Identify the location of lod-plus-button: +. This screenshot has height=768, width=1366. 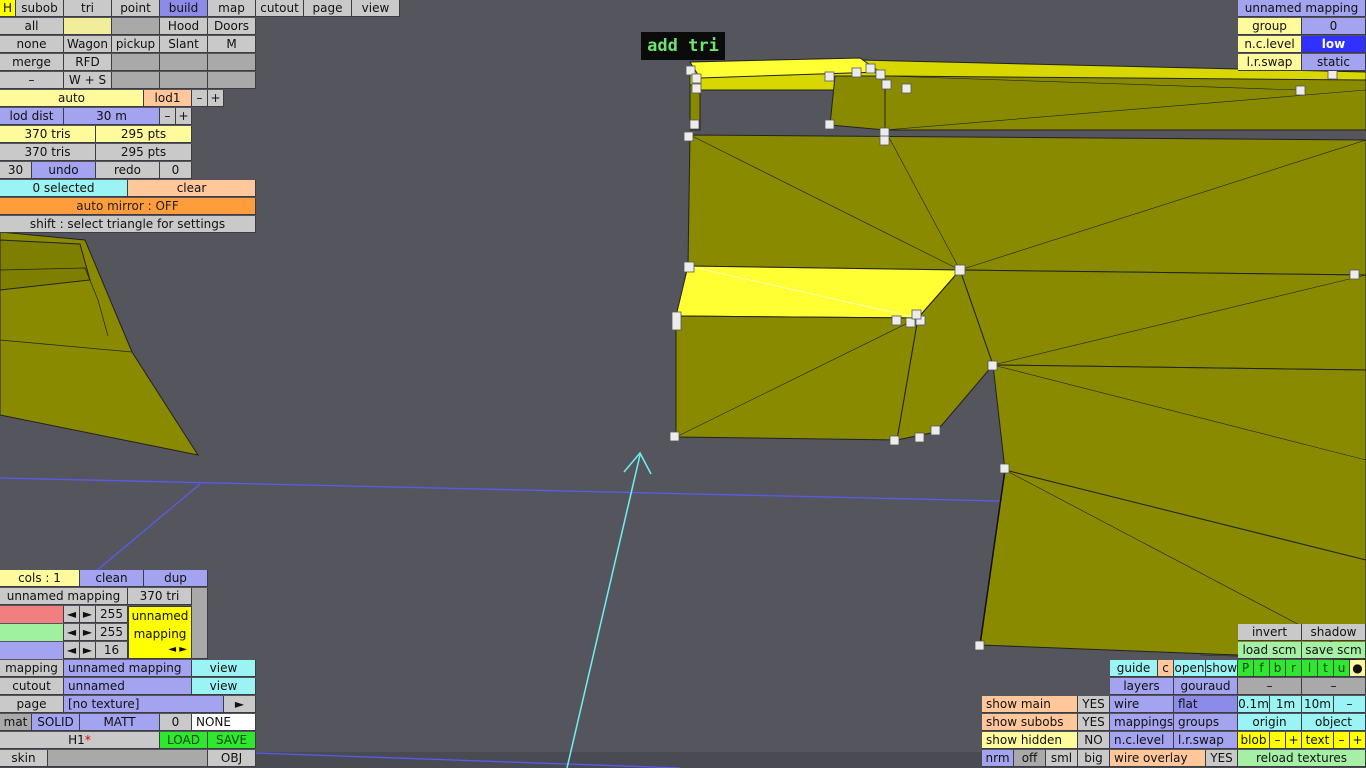
(216, 98).